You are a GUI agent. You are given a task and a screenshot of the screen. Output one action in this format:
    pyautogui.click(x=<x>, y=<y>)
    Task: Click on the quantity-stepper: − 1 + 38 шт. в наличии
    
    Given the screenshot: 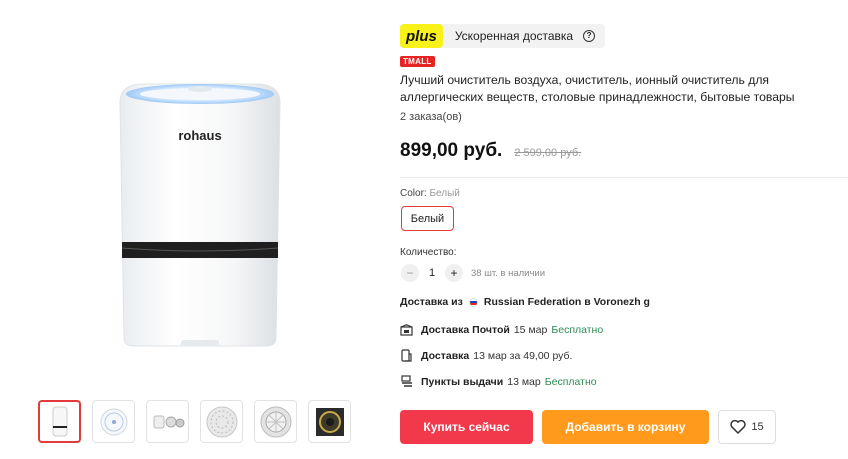 What is the action you would take?
    pyautogui.click(x=473, y=273)
    